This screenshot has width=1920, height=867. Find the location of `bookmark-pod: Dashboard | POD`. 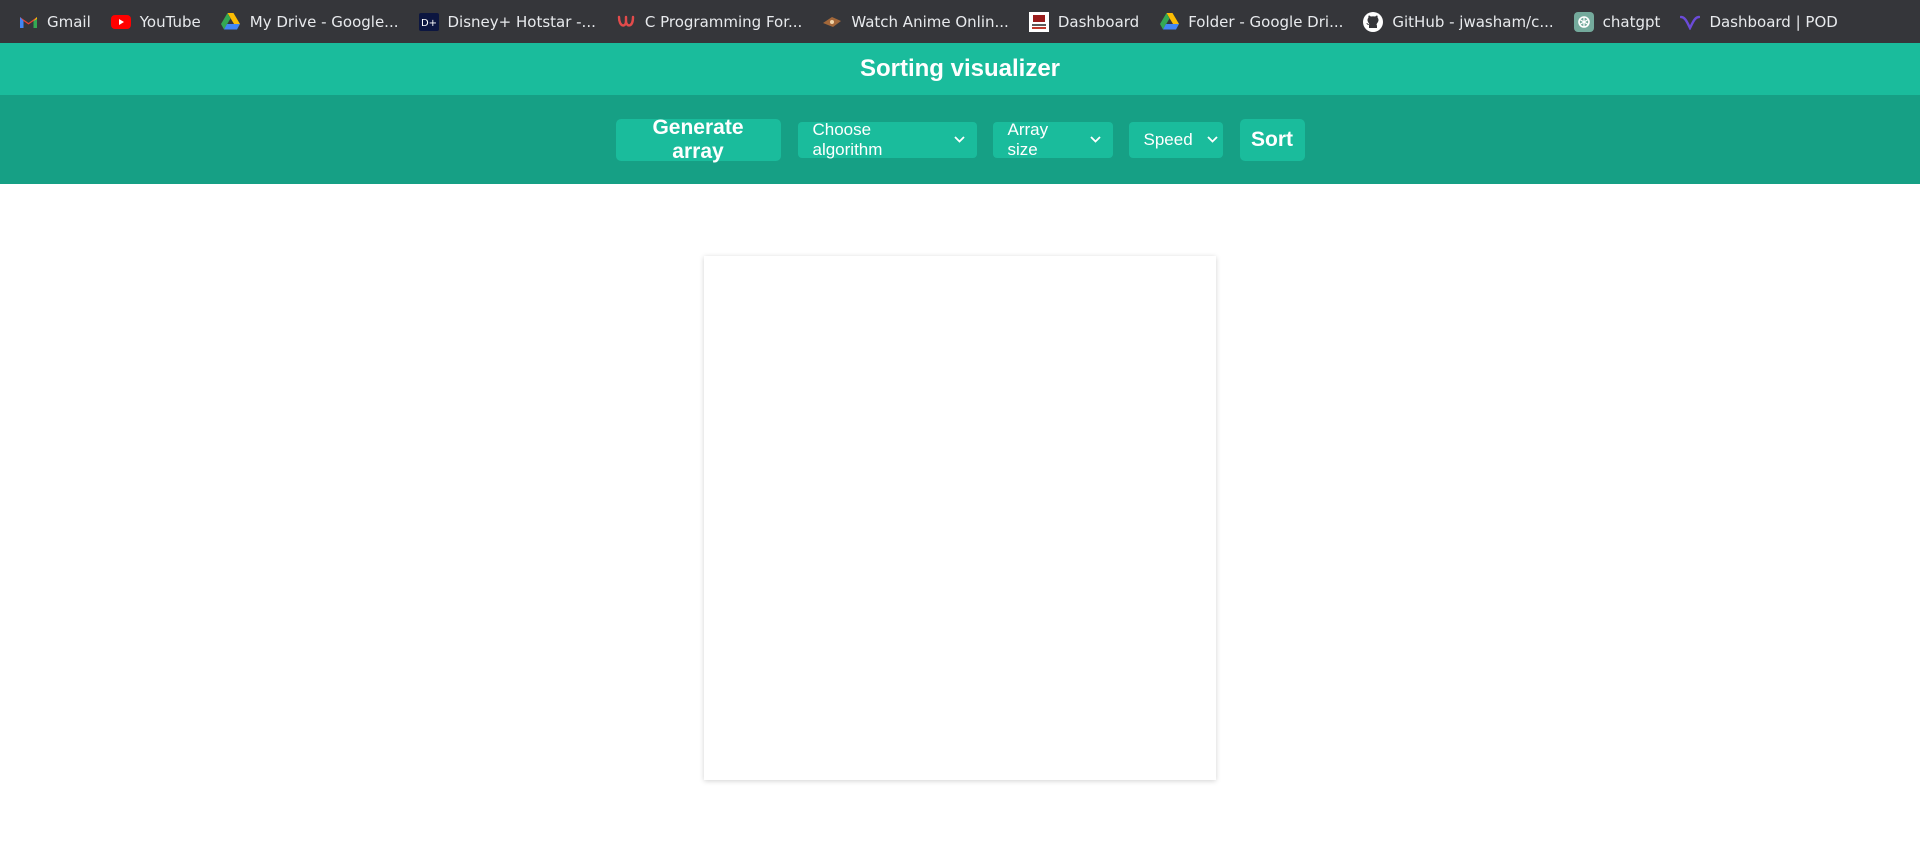

bookmark-pod: Dashboard | POD is located at coordinates (1763, 22).